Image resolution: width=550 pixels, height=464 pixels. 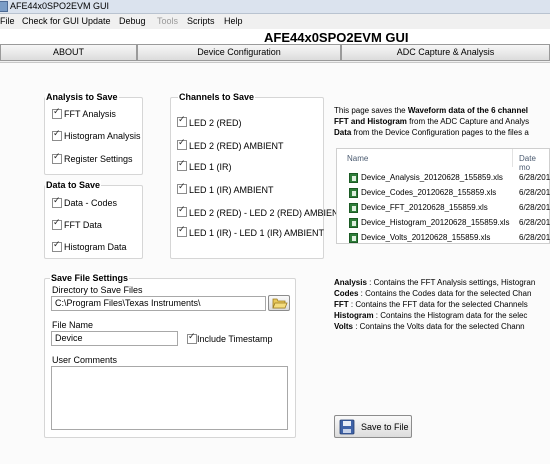 What do you see at coordinates (73, 185) in the screenshot?
I see `data-to-save-title: Data to Save` at bounding box center [73, 185].